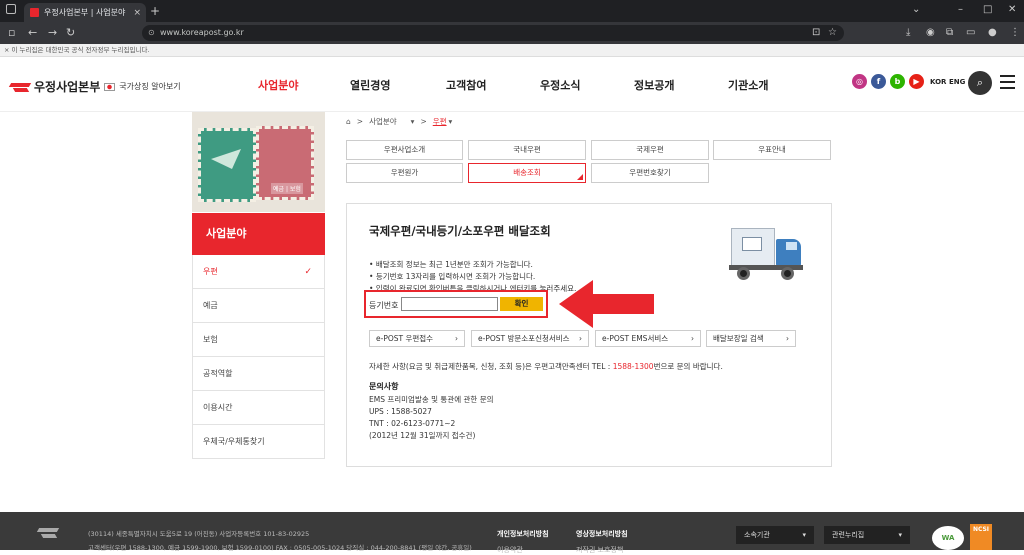  I want to click on privacy-policy-link: 개인정보처리방침, so click(523, 534).